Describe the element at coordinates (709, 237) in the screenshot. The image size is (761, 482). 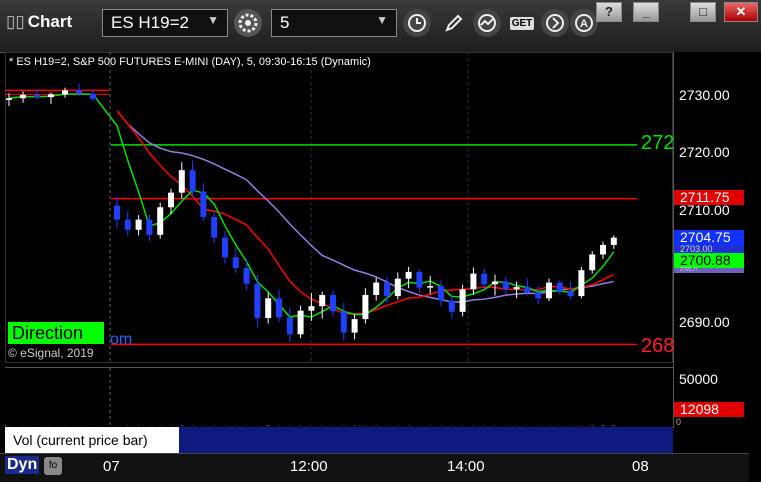
I see `last-price-tag: 2704.75` at that location.